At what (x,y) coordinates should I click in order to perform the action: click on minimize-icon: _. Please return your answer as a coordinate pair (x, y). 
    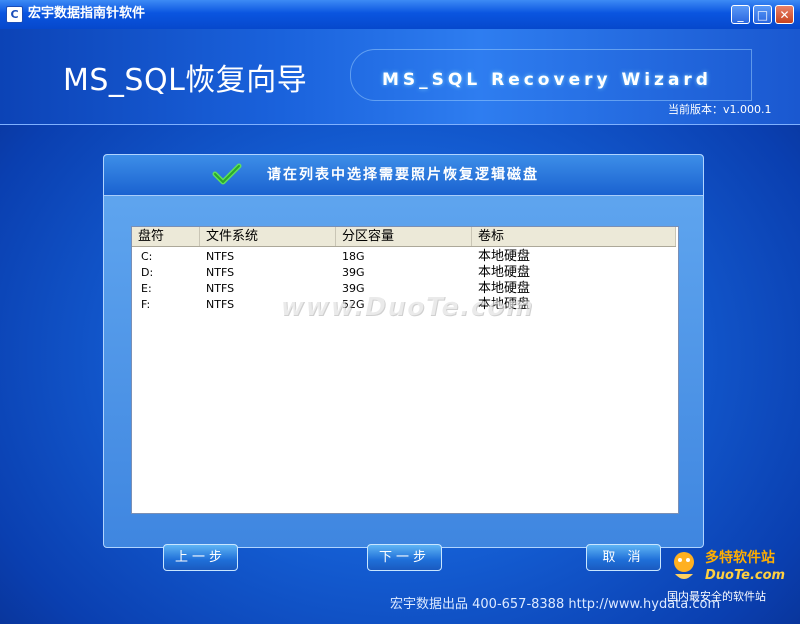
    Looking at the image, I should click on (740, 15).